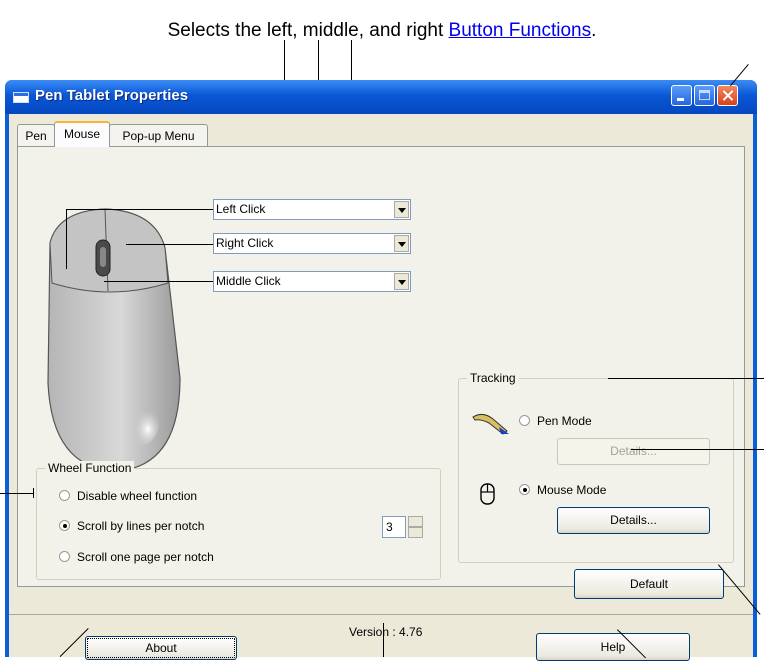  What do you see at coordinates (524, 420) in the screenshot?
I see `pen-mode-radio-dot` at bounding box center [524, 420].